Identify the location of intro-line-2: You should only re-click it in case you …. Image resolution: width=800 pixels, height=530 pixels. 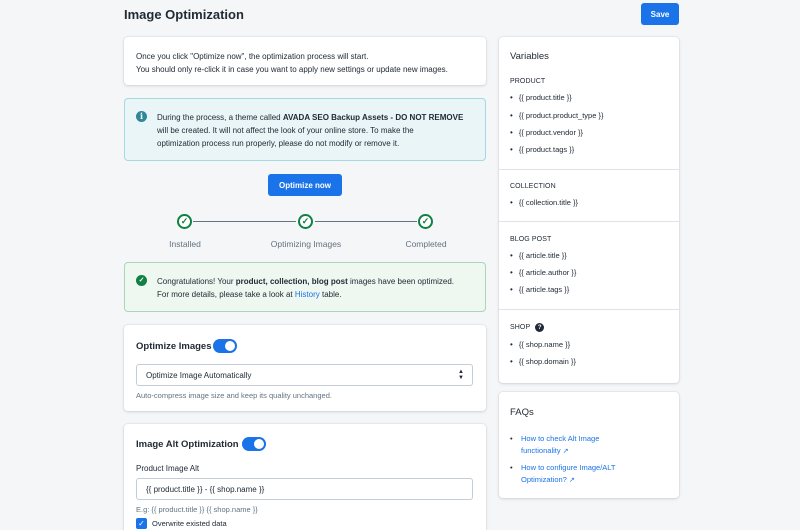
(292, 69).